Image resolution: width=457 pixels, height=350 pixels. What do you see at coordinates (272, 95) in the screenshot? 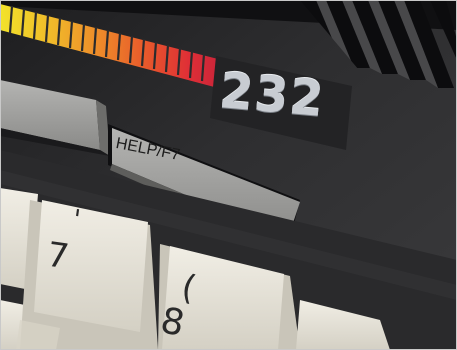
I see `model-badge-text: 232` at bounding box center [272, 95].